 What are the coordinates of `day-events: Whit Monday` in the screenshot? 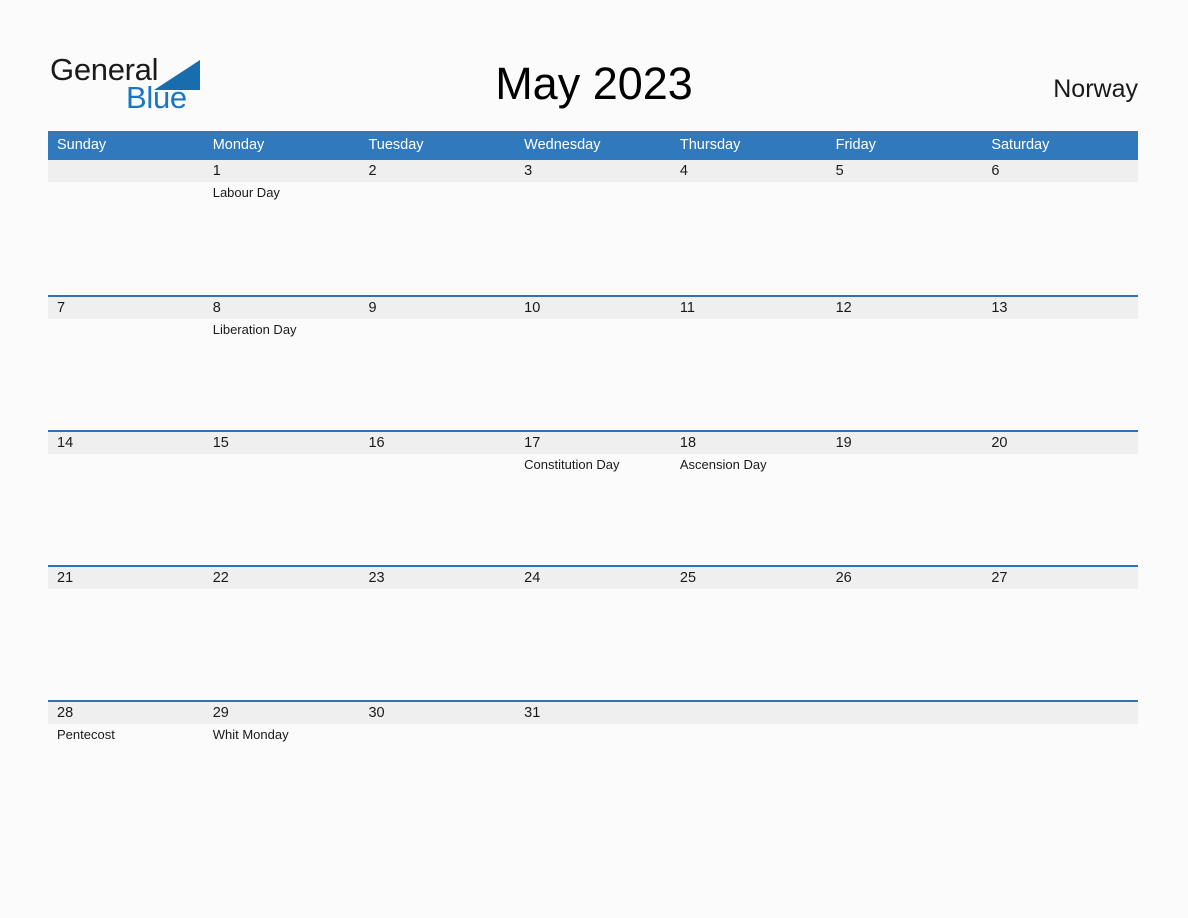 It's located at (286, 734).